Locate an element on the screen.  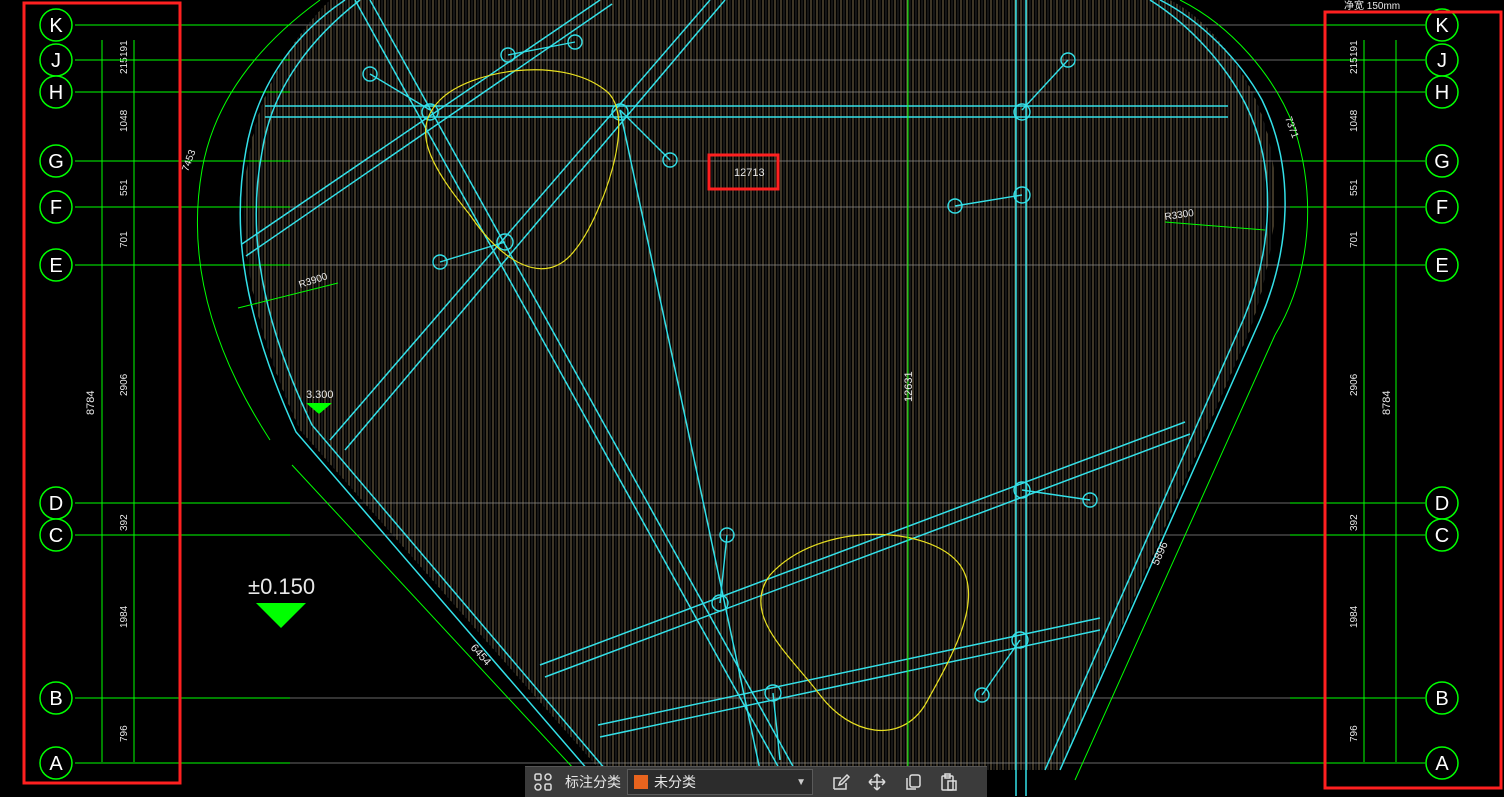
right-segment-dims: 191215 1048 551 701 2906 392 1984 796 is located at coordinates (1354, 391).